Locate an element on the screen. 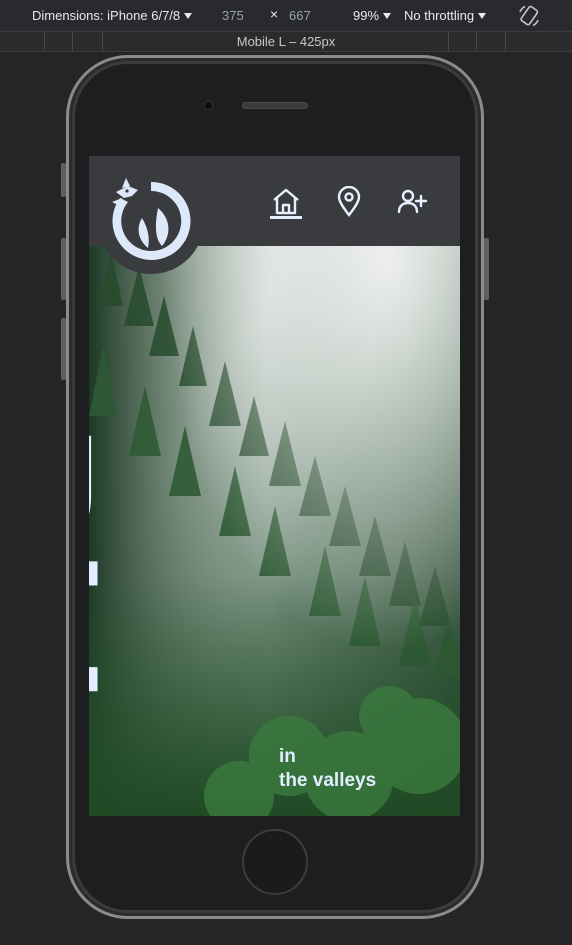 This screenshot has width=572, height=945. active-nav-indicator is located at coordinates (286, 217).